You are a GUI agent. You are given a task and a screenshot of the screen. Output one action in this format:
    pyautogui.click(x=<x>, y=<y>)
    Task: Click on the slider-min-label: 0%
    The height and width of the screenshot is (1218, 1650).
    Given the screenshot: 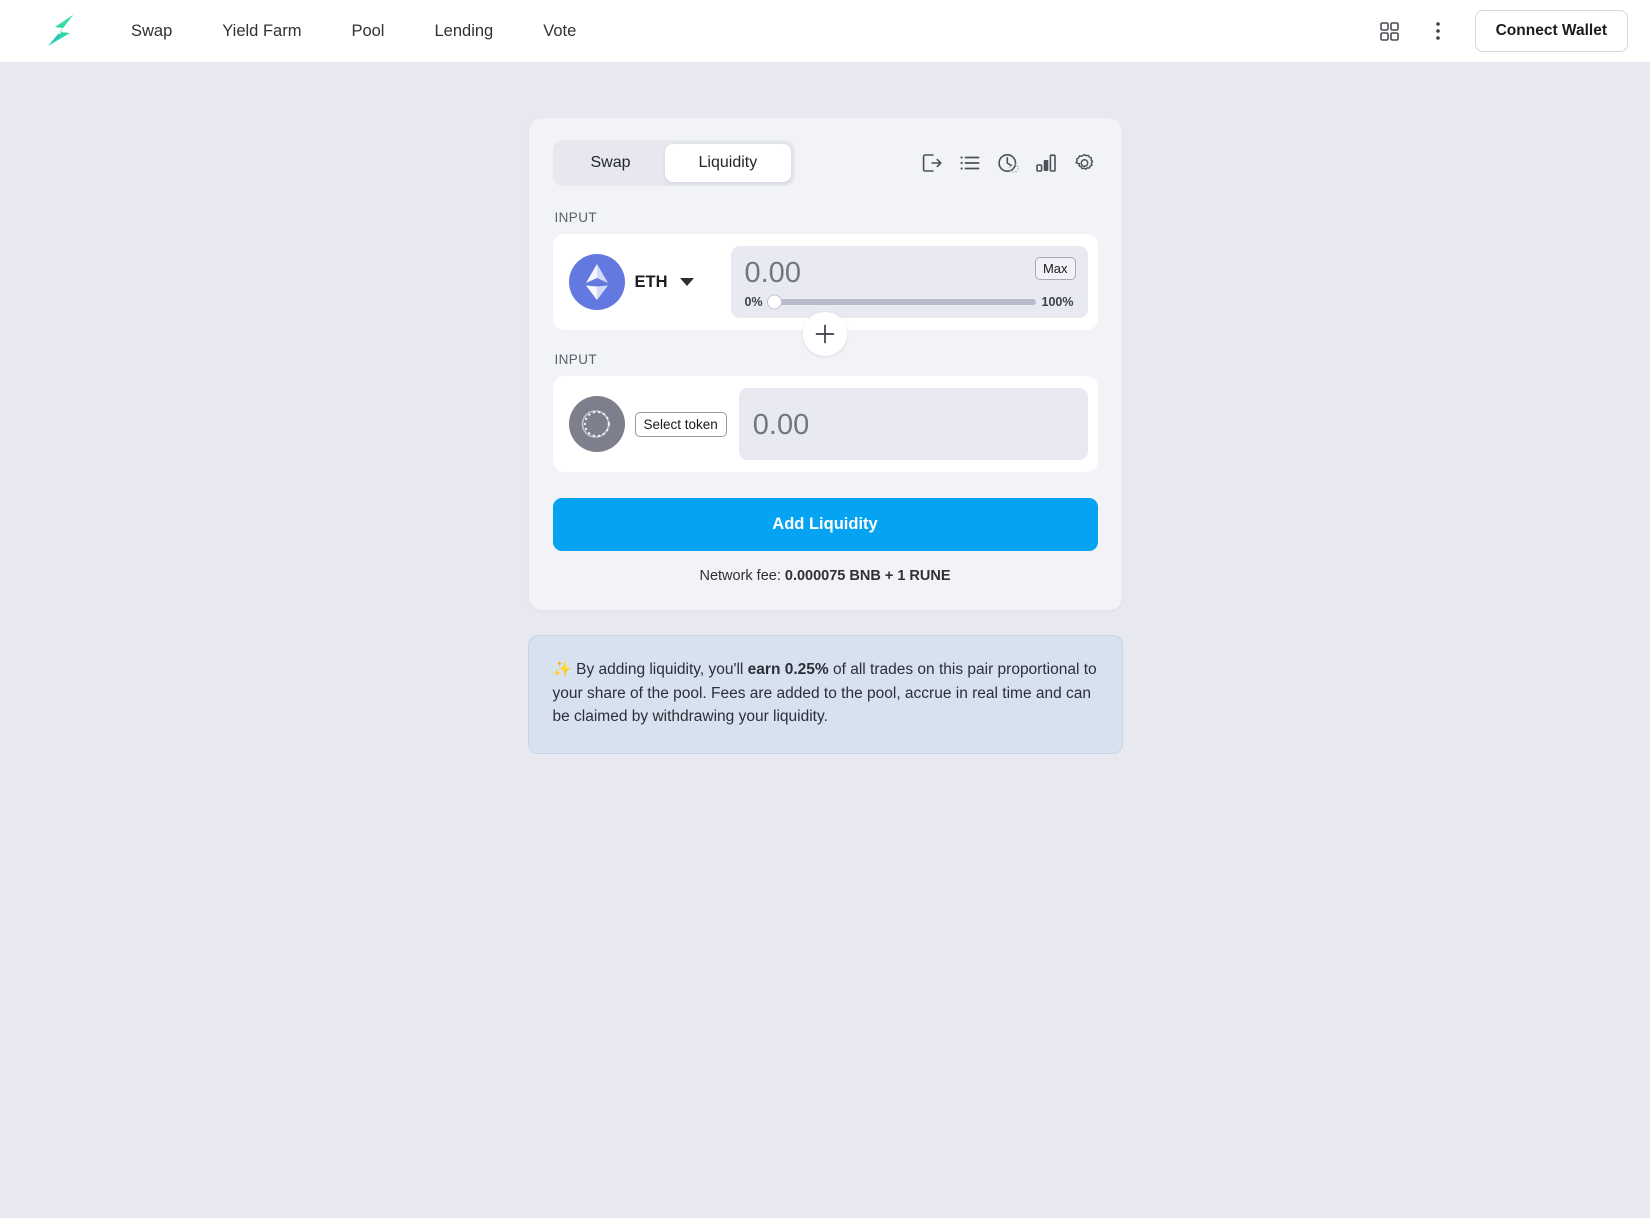 What is the action you would take?
    pyautogui.click(x=753, y=302)
    